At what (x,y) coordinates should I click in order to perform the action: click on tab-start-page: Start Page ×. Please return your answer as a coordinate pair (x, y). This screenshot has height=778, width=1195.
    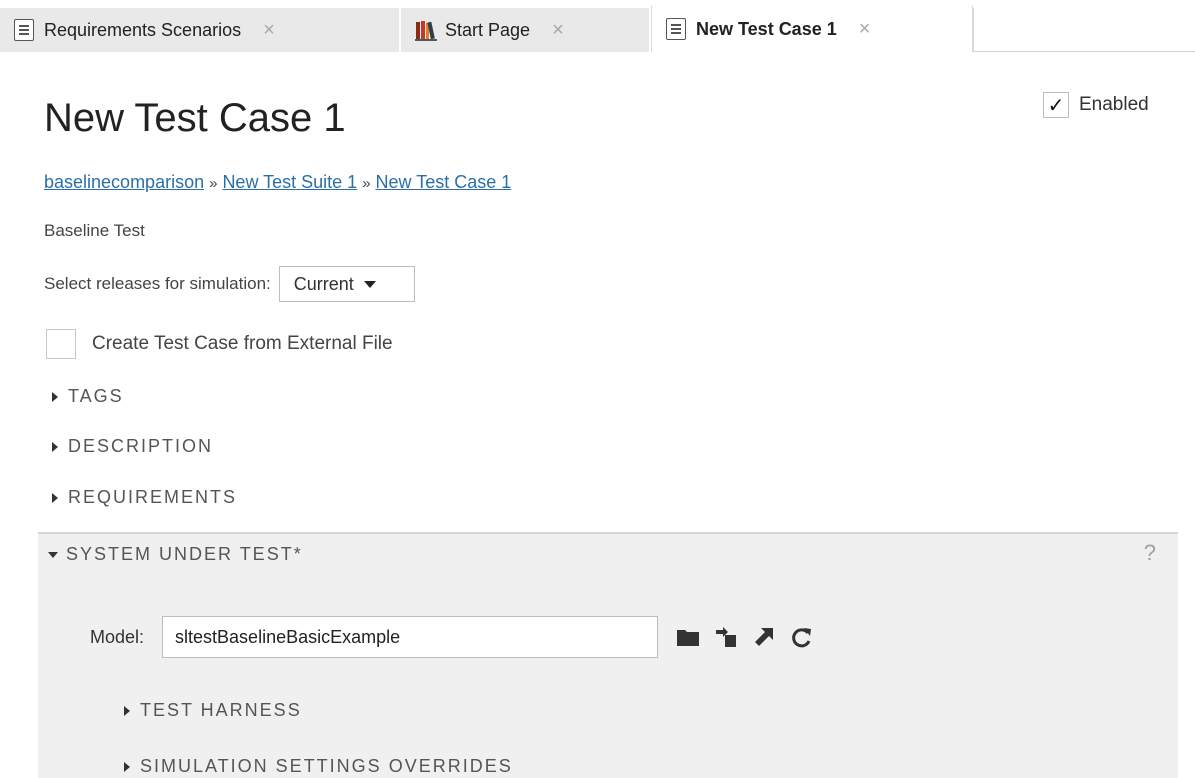
    Looking at the image, I should click on (525, 30).